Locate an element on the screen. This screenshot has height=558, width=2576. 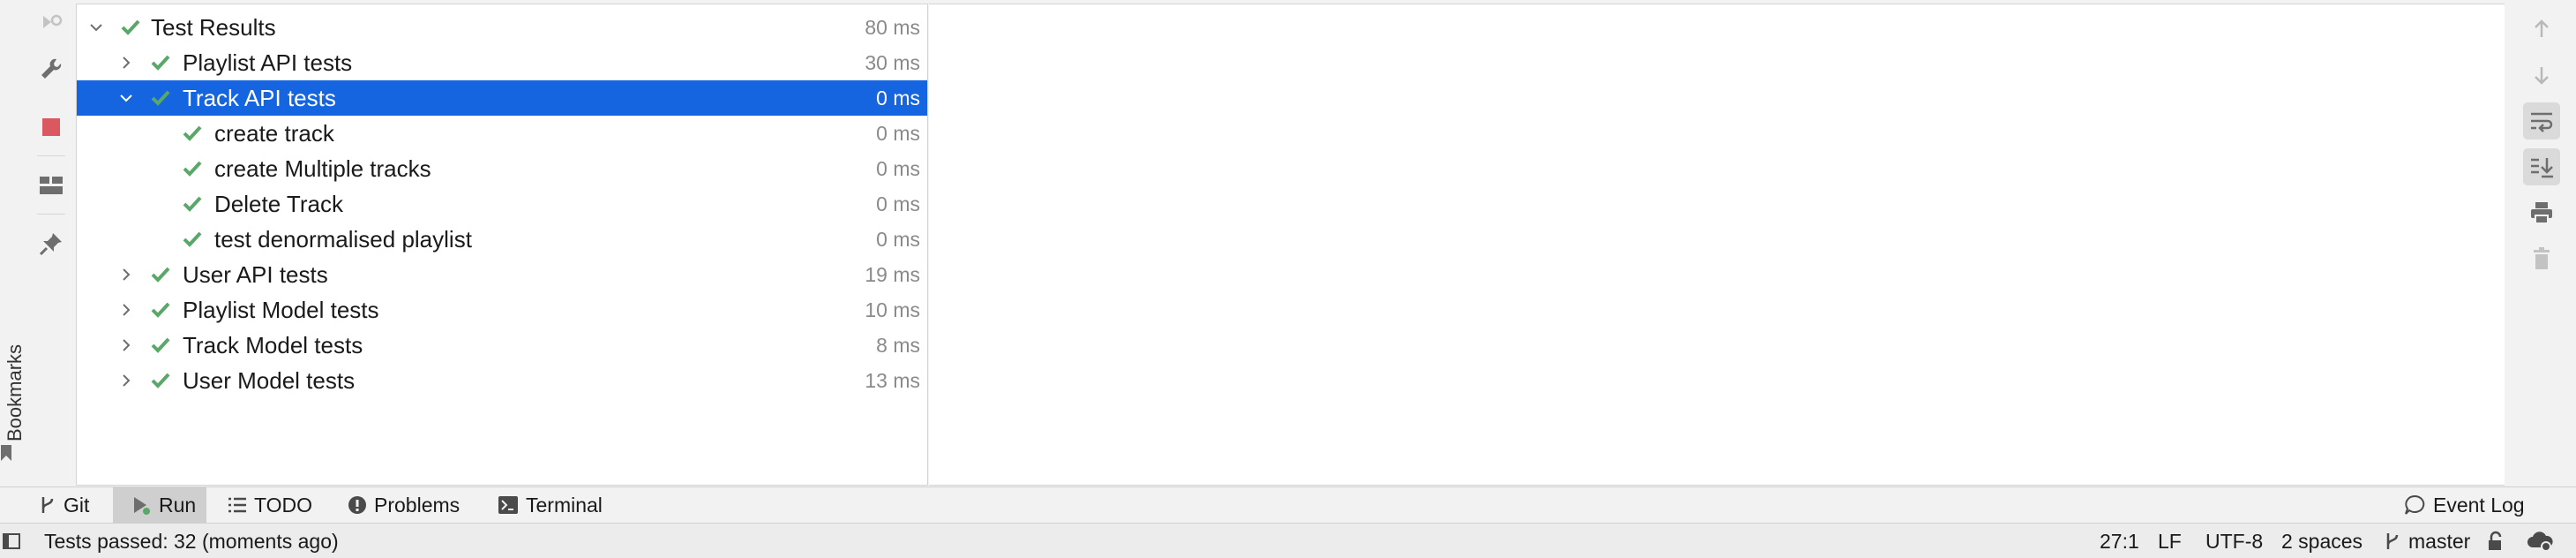
arrow-up-icon is located at coordinates (2542, 28).